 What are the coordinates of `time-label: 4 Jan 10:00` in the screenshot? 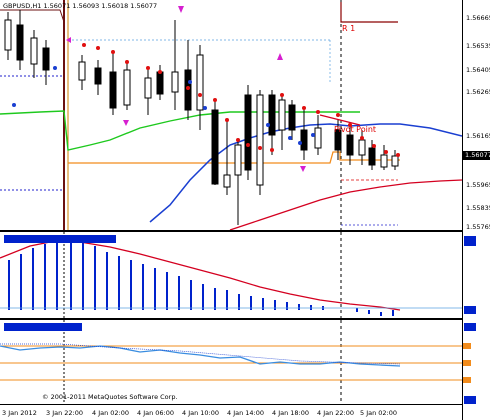 It's located at (201, 413).